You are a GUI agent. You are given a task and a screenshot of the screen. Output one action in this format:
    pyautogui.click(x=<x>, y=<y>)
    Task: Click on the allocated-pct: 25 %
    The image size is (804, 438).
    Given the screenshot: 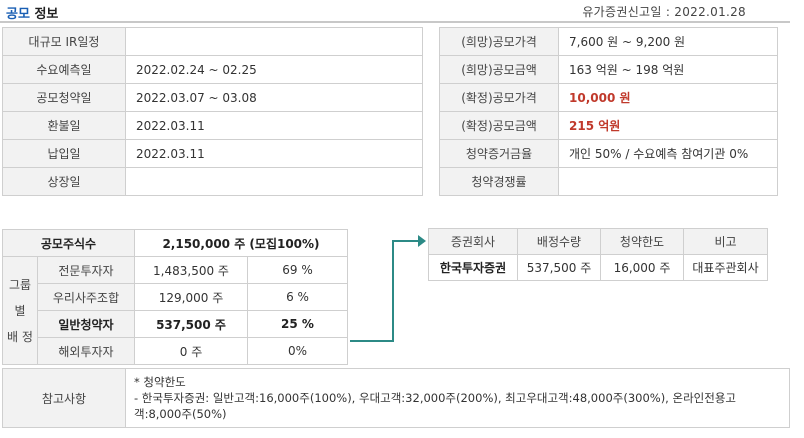 What is the action you would take?
    pyautogui.click(x=297, y=324)
    